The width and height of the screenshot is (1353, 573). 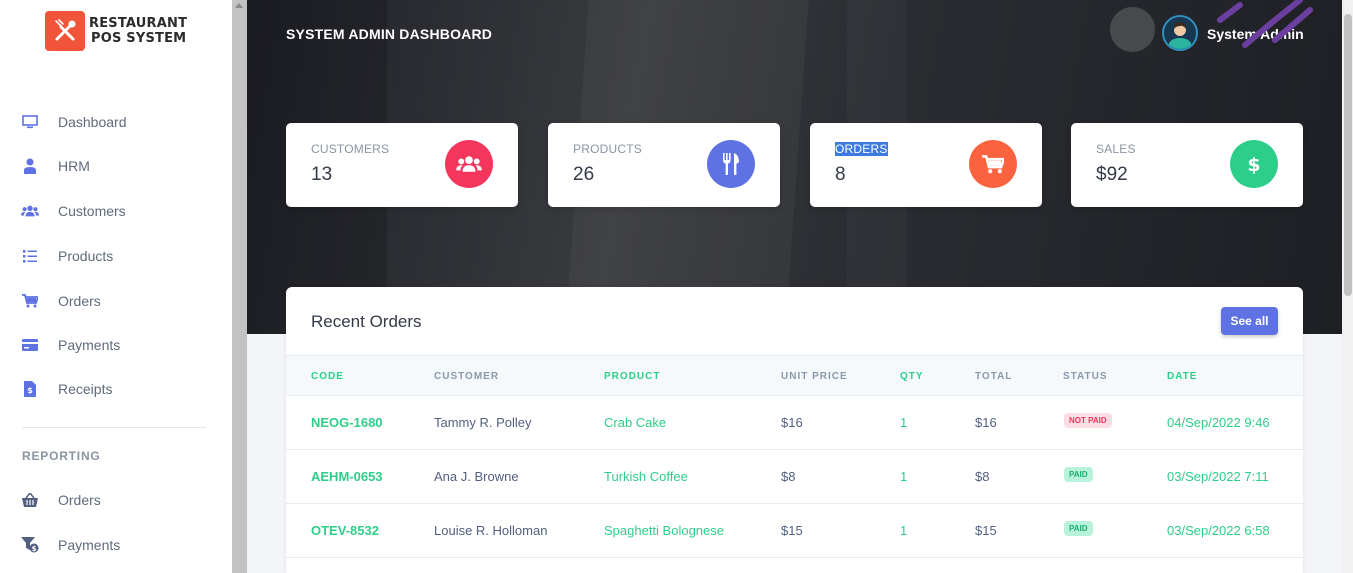 I want to click on order-code: NEOG-1680, so click(x=347, y=422).